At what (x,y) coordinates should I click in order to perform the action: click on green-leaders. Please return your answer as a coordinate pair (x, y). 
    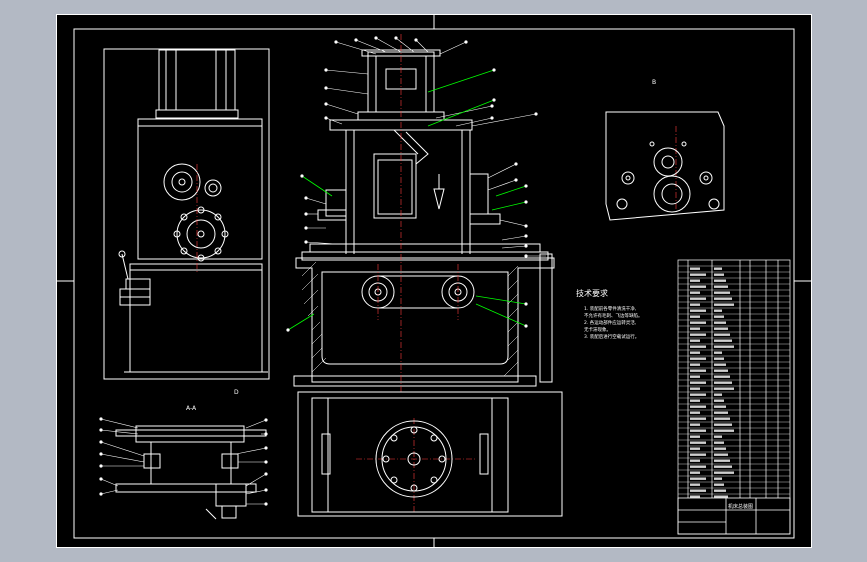
    Looking at the image, I should click on (407, 200).